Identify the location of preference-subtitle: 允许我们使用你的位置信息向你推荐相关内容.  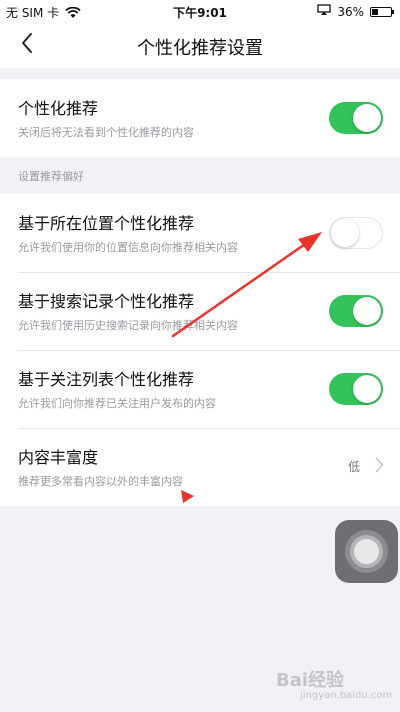
(128, 247).